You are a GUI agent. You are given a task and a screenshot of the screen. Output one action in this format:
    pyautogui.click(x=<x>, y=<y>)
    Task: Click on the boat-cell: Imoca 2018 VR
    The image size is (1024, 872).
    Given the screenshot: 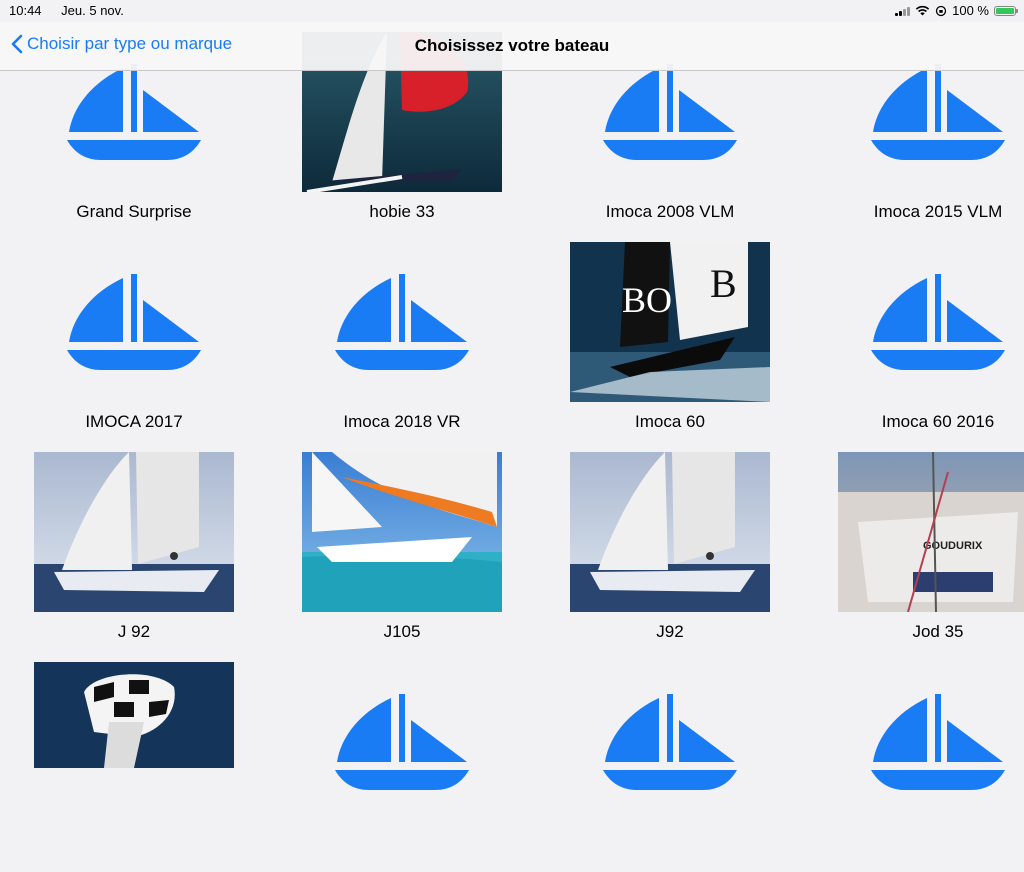 What is the action you would take?
    pyautogui.click(x=402, y=347)
    